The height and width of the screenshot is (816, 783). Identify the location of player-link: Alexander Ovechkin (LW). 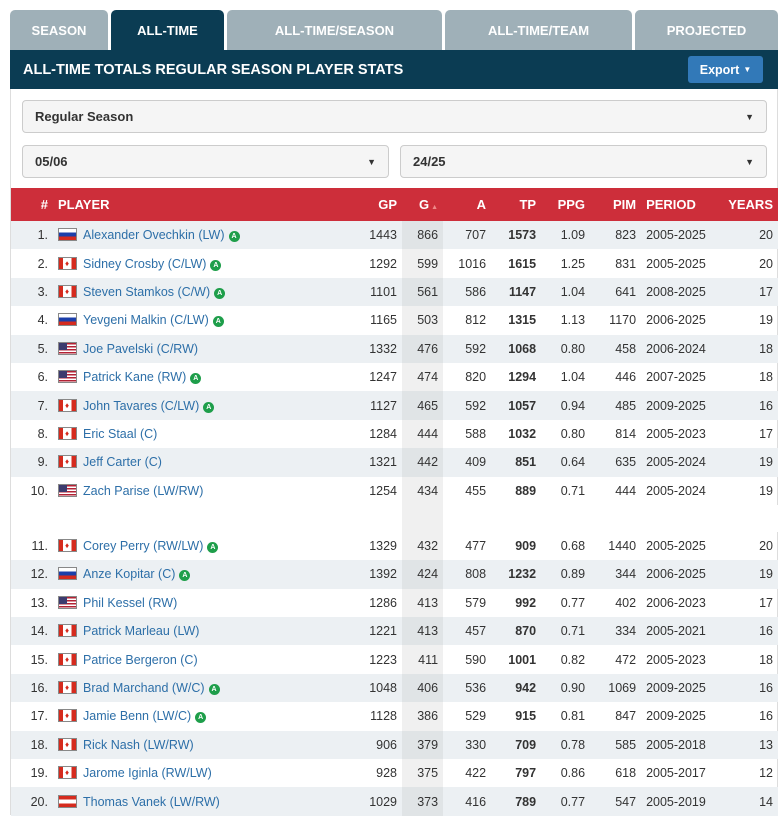
(154, 235).